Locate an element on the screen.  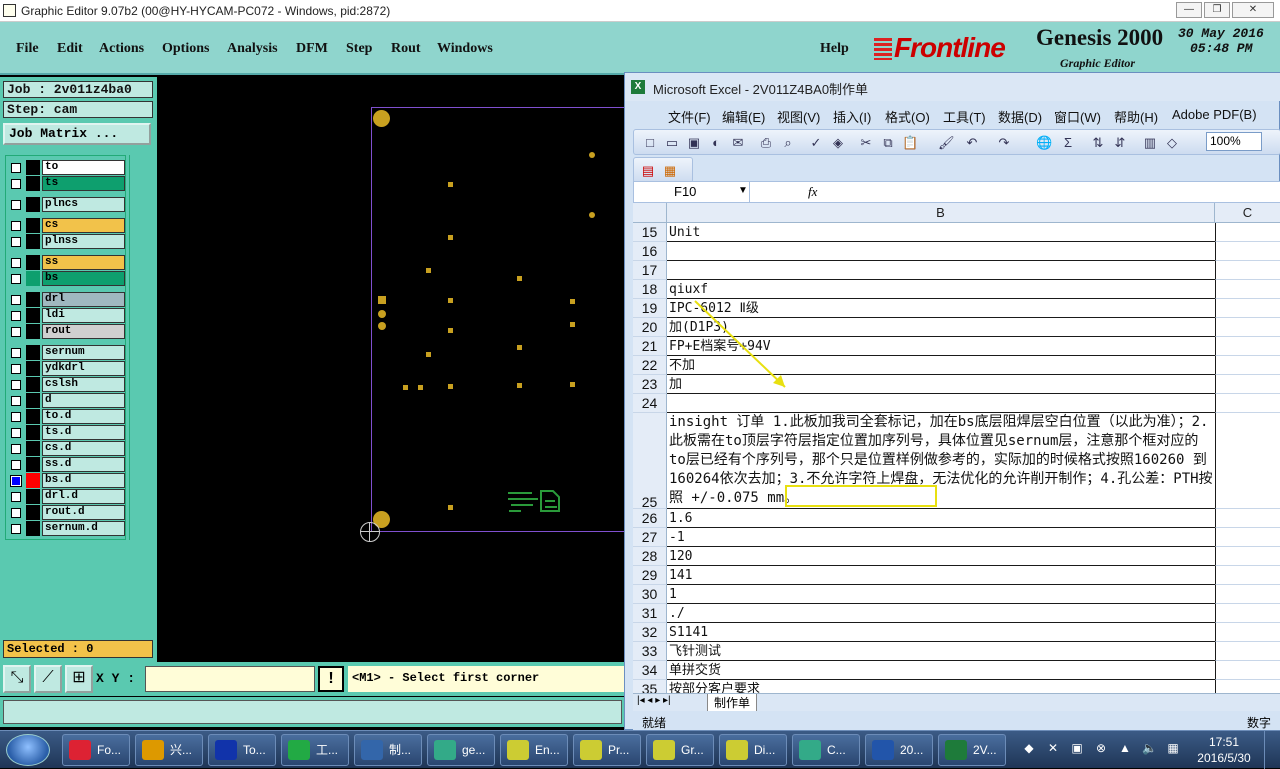
menu-actions: Actions is located at coordinates (121, 49).